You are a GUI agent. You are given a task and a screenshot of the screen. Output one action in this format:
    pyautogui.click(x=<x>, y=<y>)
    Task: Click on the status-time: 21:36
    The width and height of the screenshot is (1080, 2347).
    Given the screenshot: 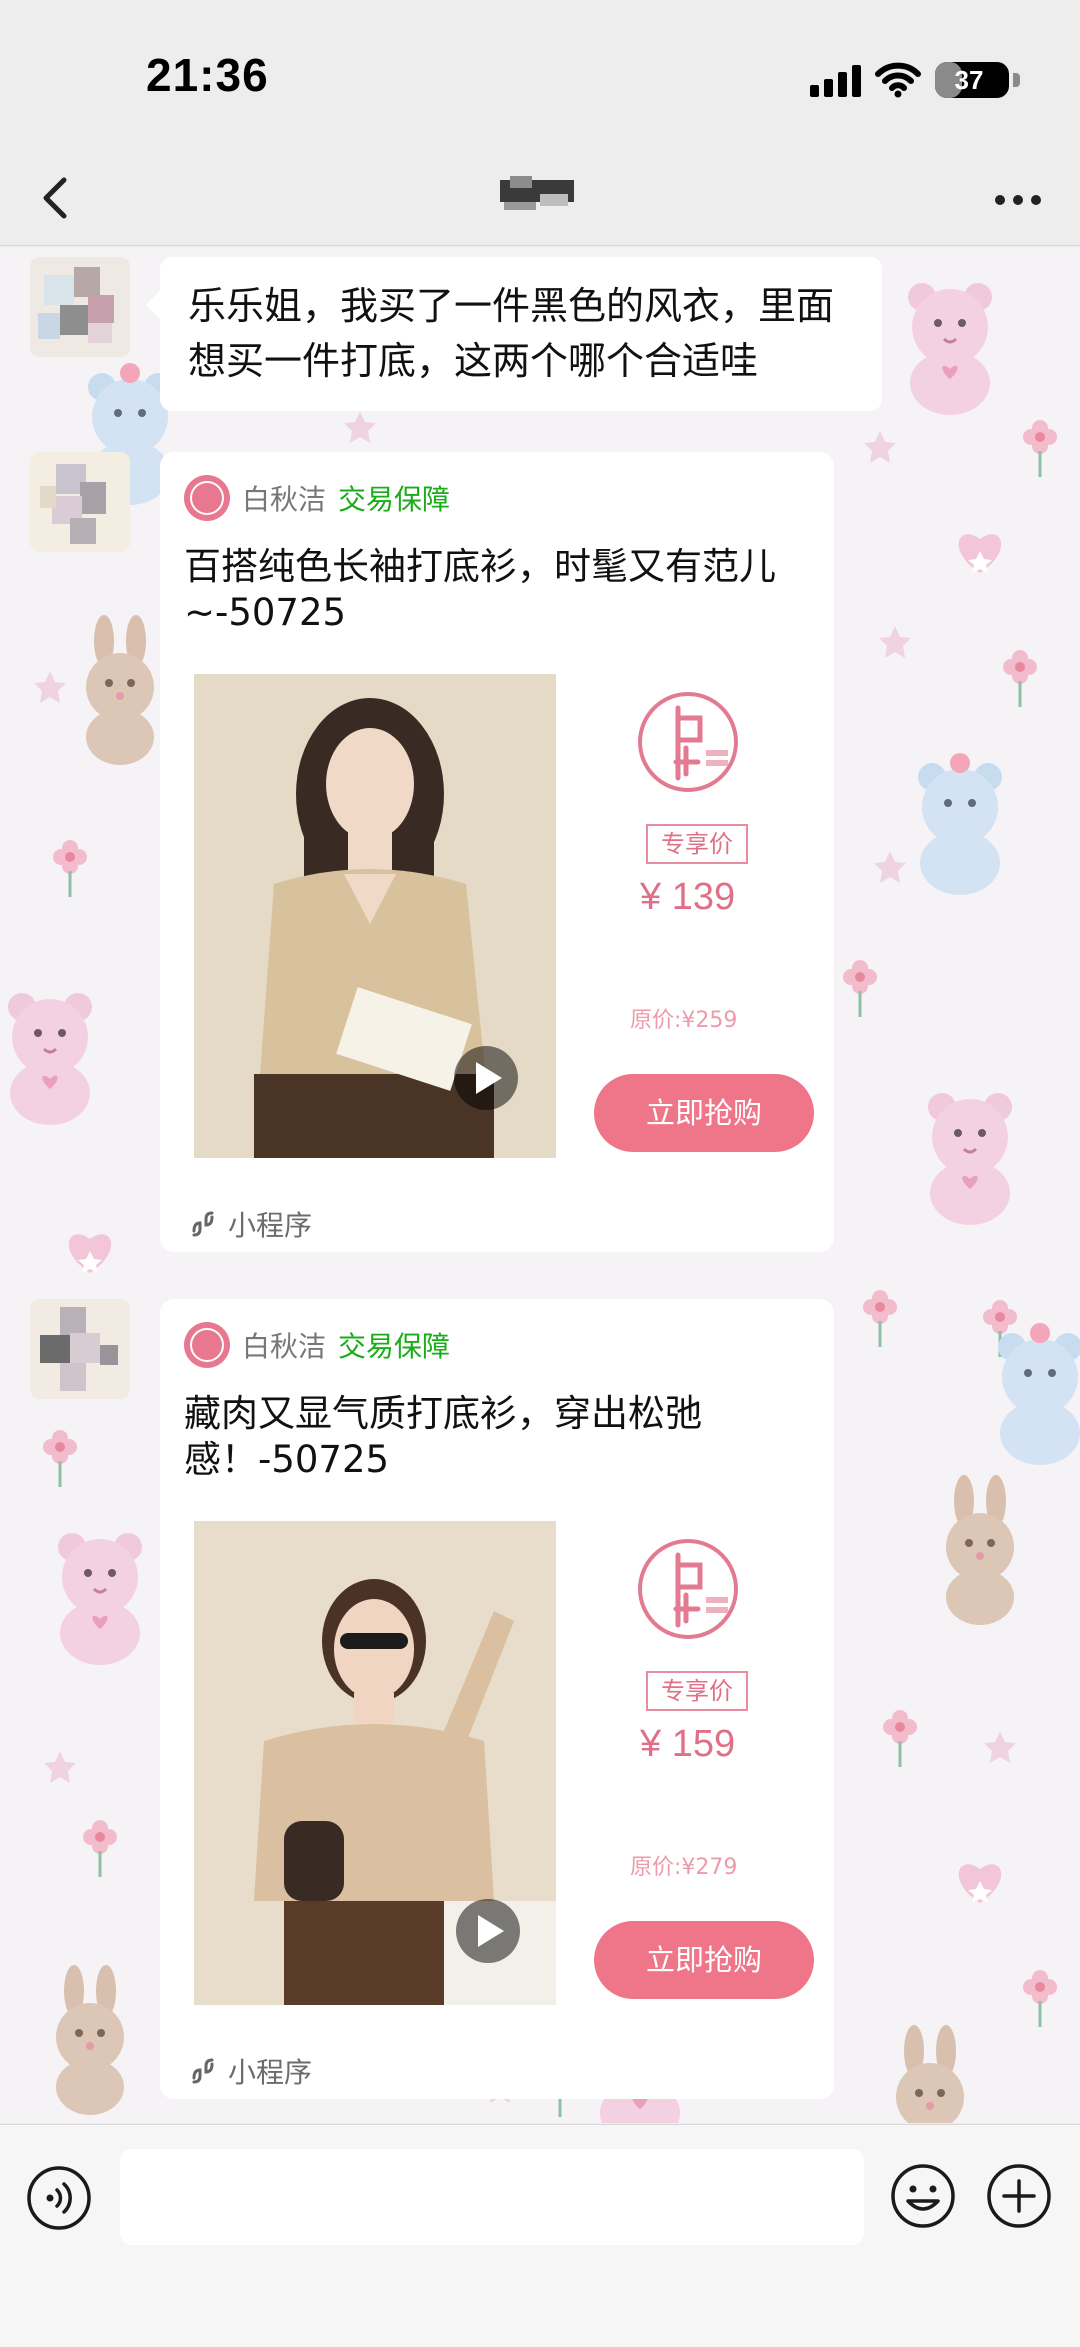 What is the action you would take?
    pyautogui.click(x=207, y=75)
    